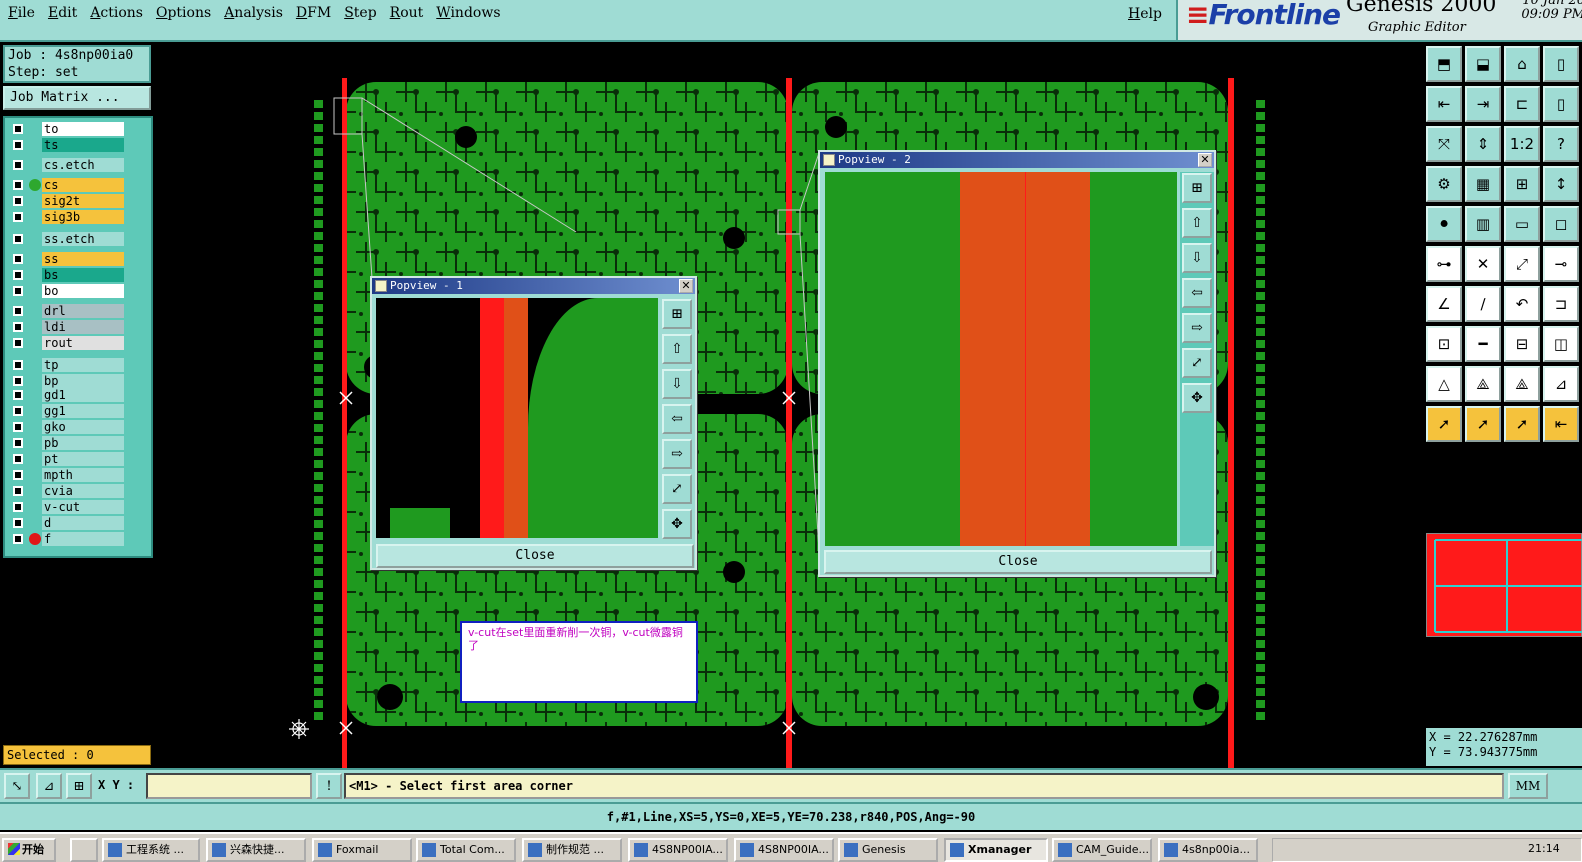  Describe the element at coordinates (517, 418) in the screenshot. I see `popview-1-view` at that location.